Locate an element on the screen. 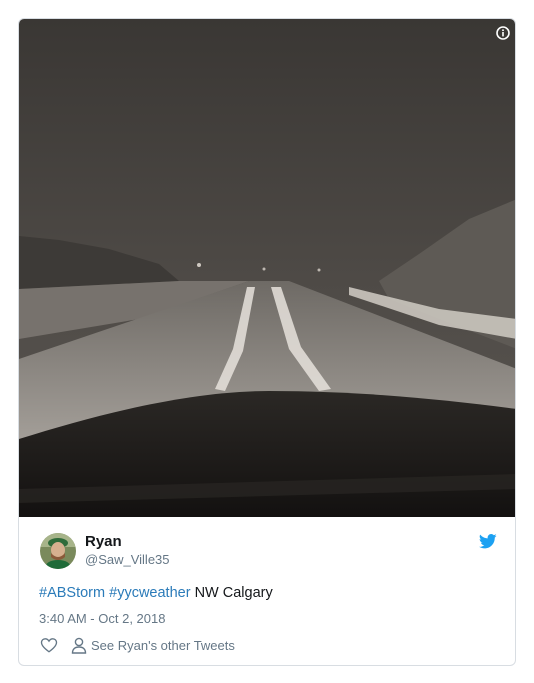  tweet-actions: See Ryan's other Tweets is located at coordinates (137, 645).